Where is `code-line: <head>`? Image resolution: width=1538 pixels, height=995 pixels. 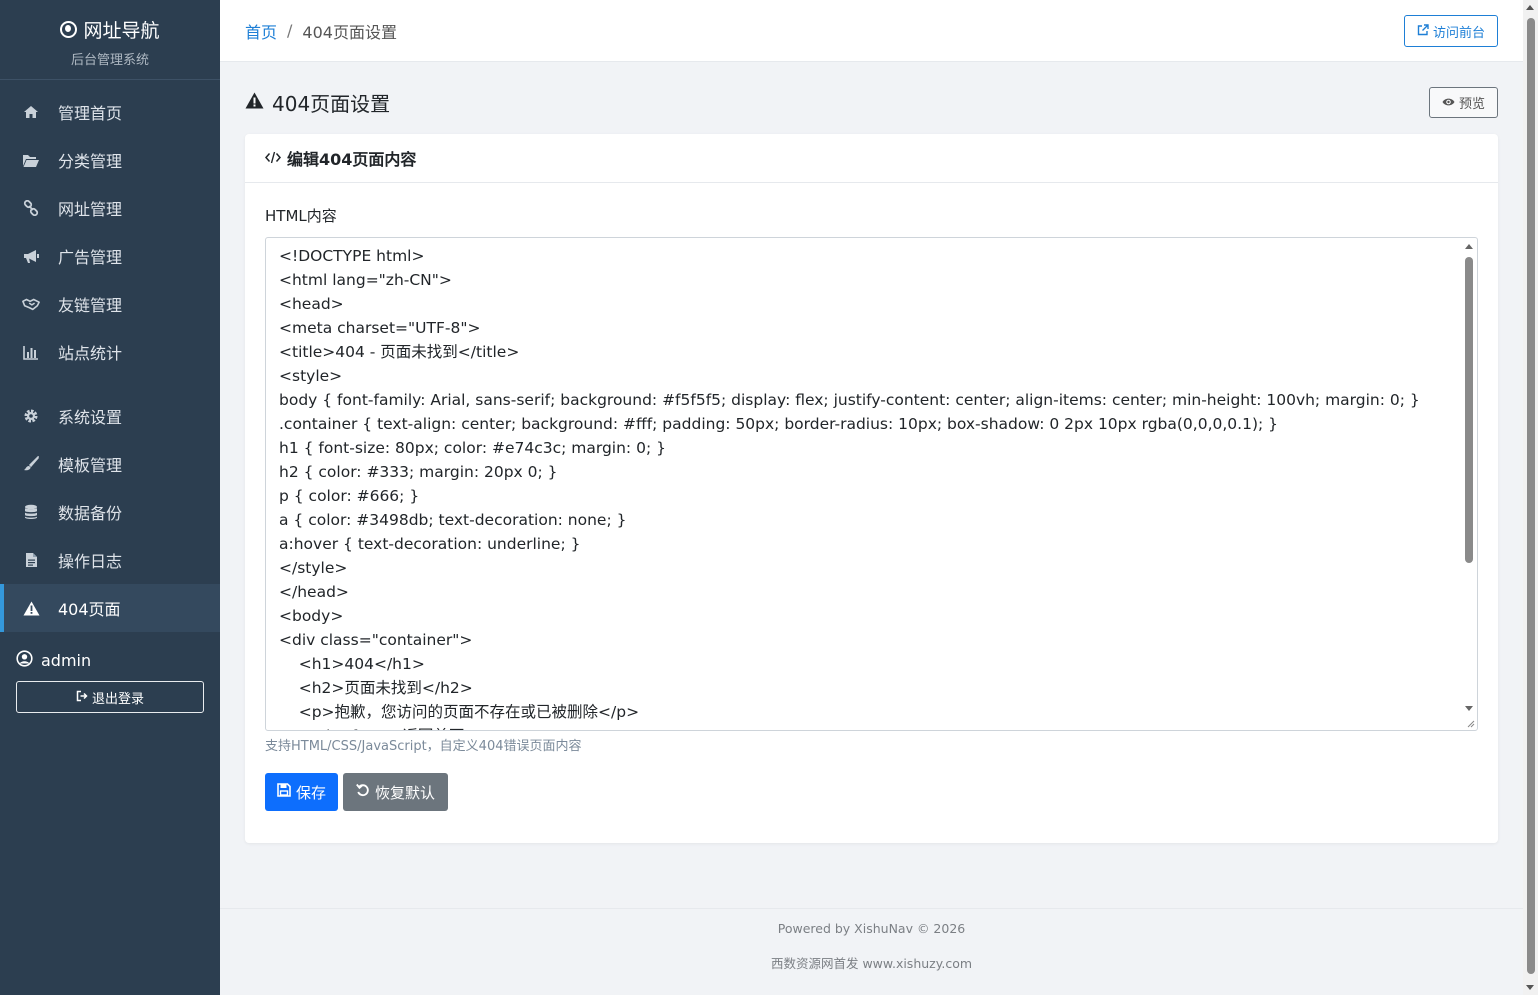
code-line: <head> is located at coordinates (311, 304).